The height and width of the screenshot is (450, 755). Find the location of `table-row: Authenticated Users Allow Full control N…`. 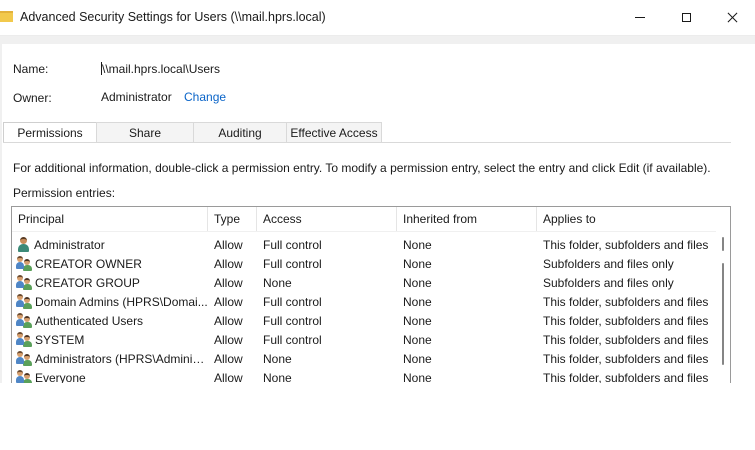

table-row: Authenticated Users Allow Full control N… is located at coordinates (364, 320).